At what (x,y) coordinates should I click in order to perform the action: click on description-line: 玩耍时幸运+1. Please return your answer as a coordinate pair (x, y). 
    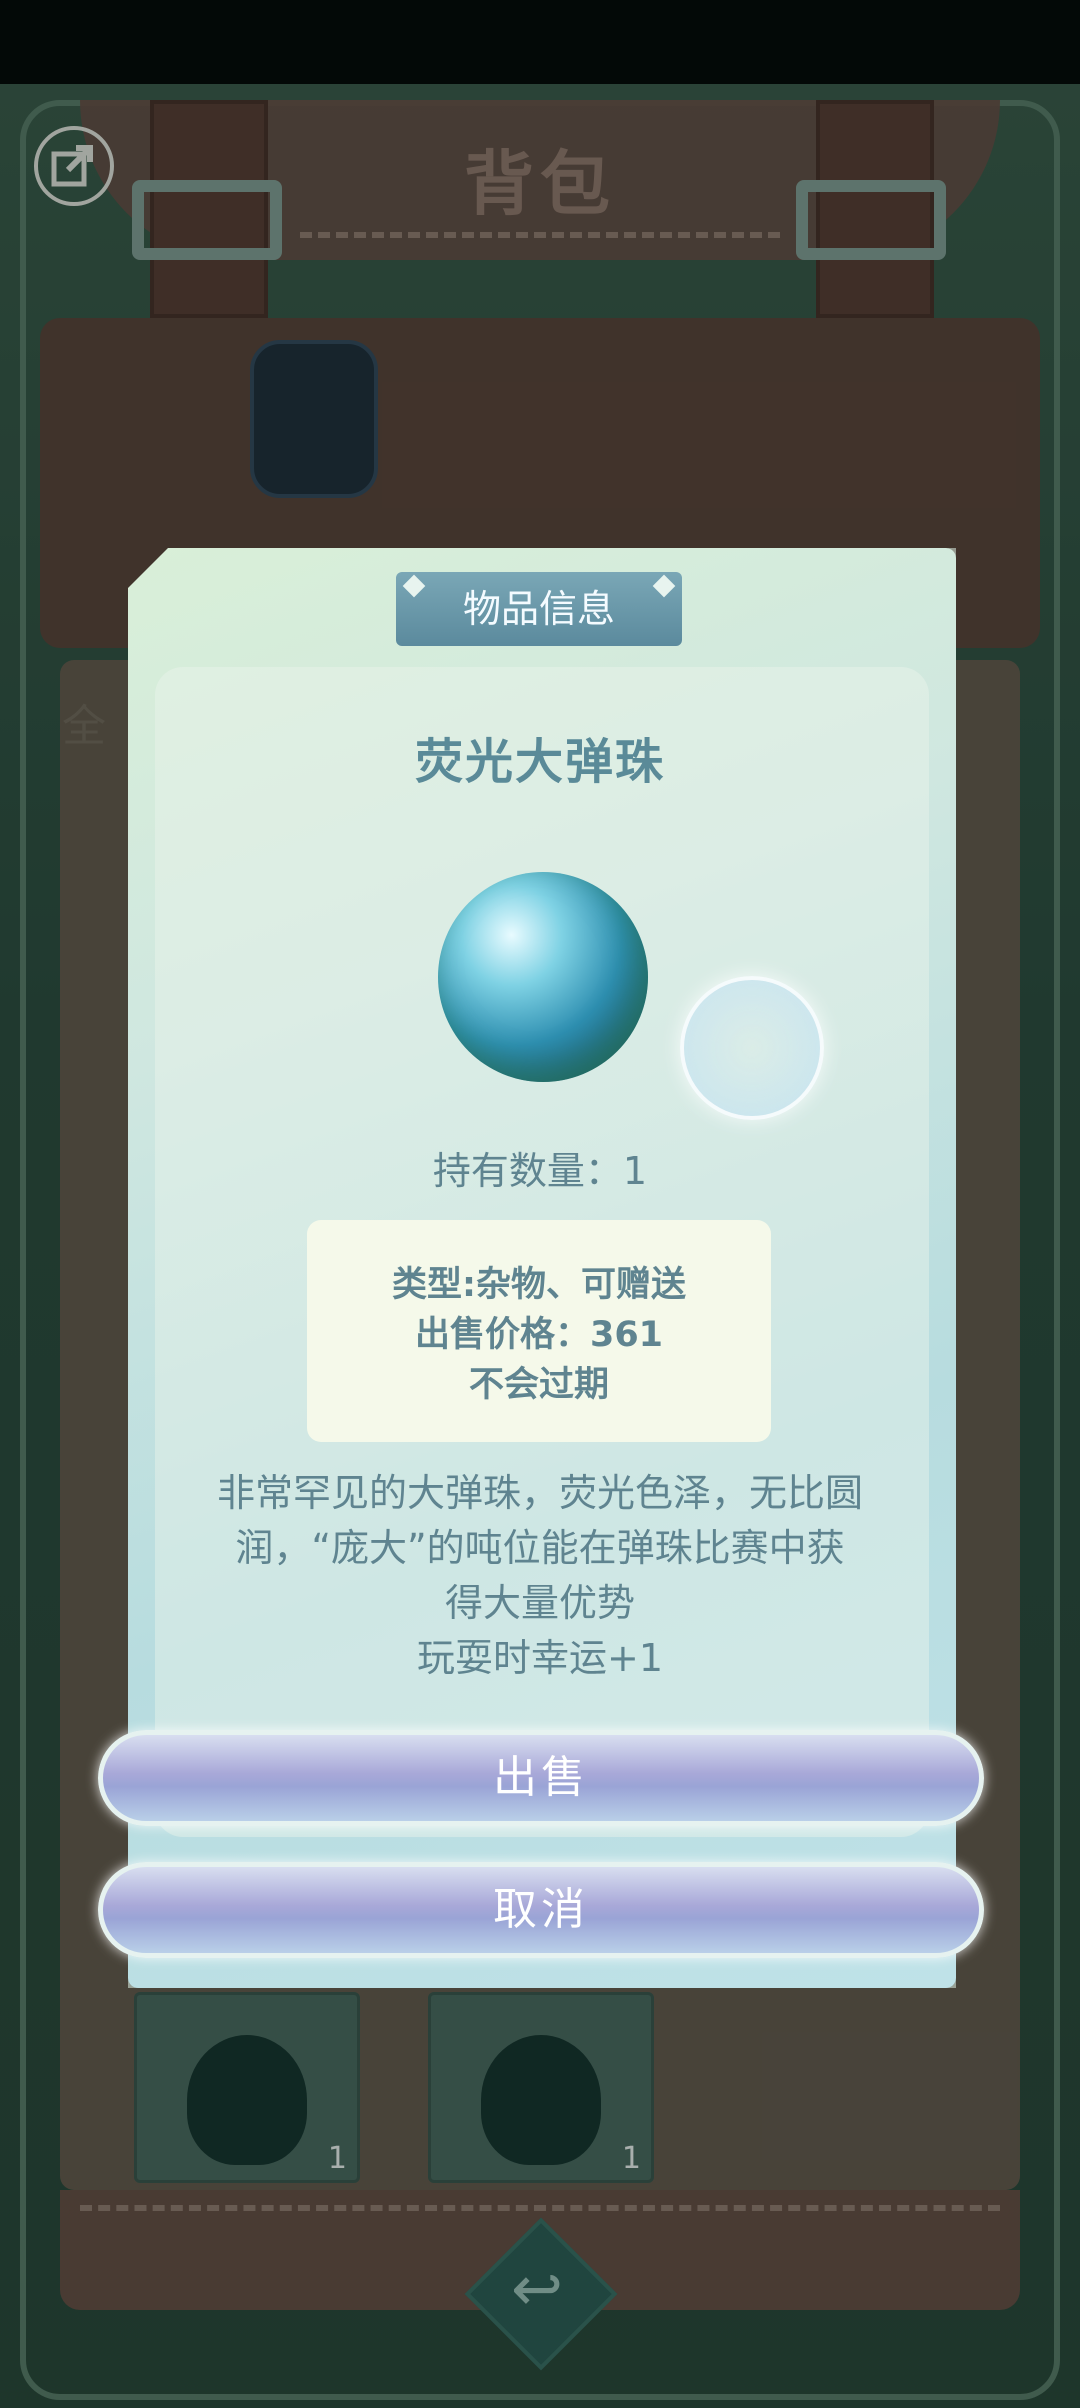
    Looking at the image, I should click on (540, 1658).